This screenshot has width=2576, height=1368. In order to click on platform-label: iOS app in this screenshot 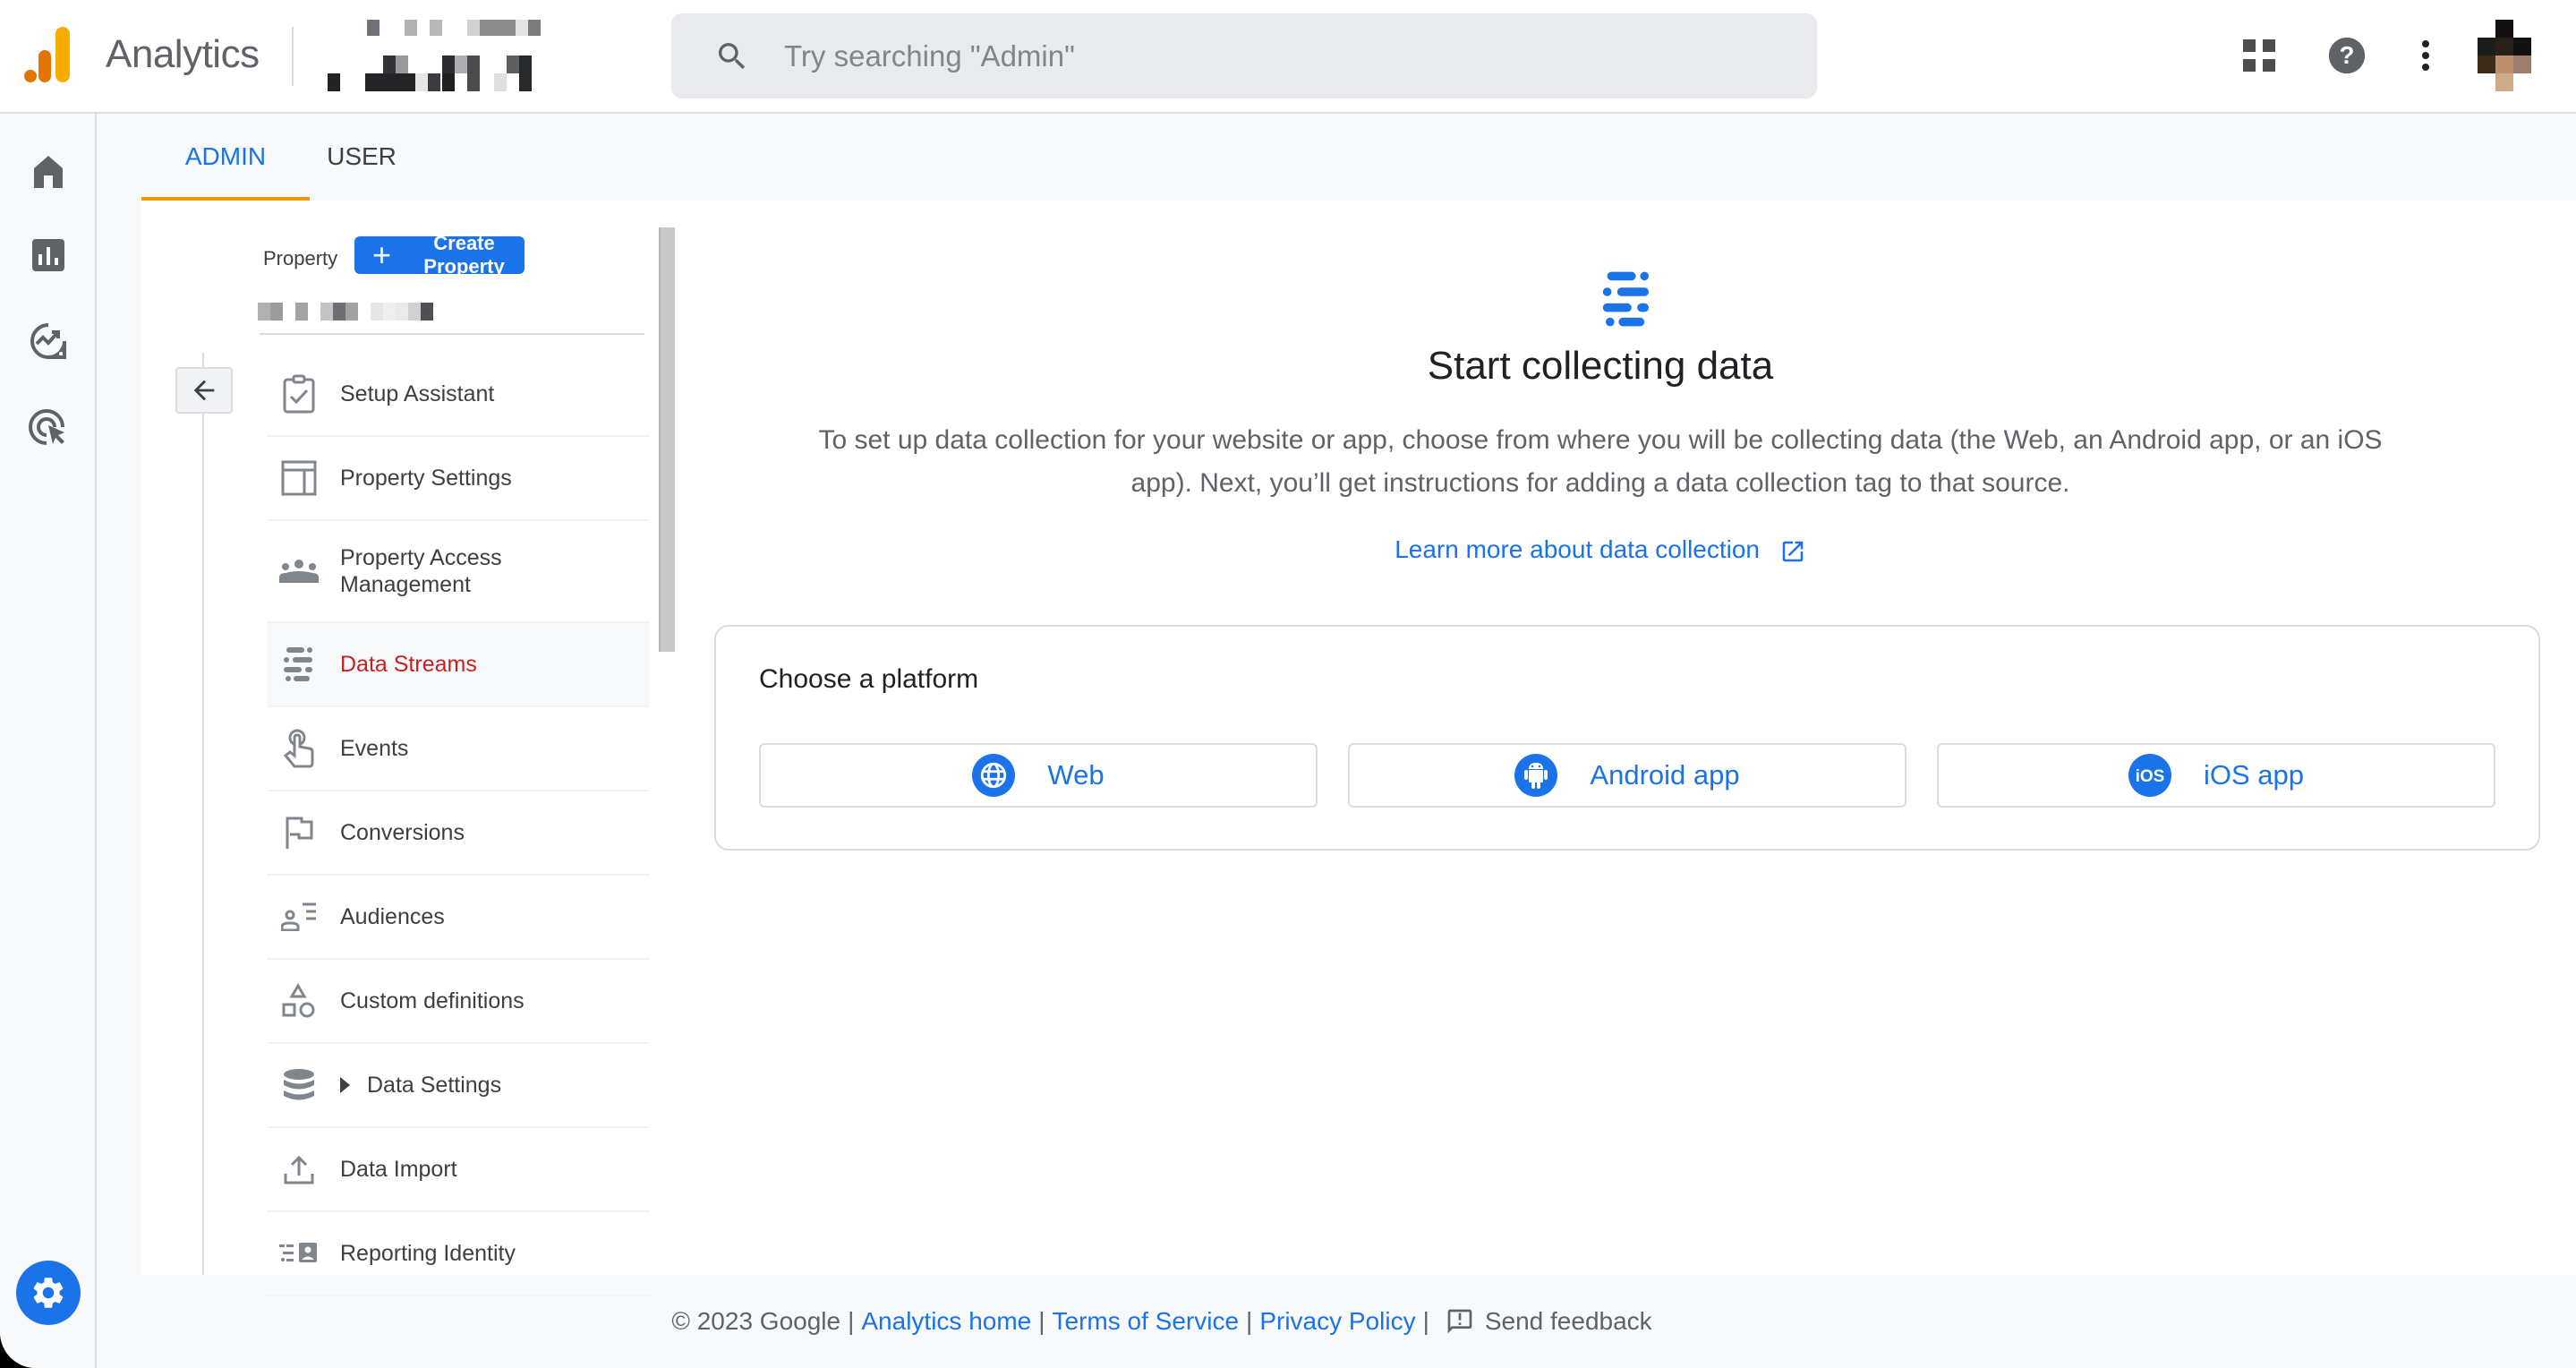, I will do `click(2253, 775)`.